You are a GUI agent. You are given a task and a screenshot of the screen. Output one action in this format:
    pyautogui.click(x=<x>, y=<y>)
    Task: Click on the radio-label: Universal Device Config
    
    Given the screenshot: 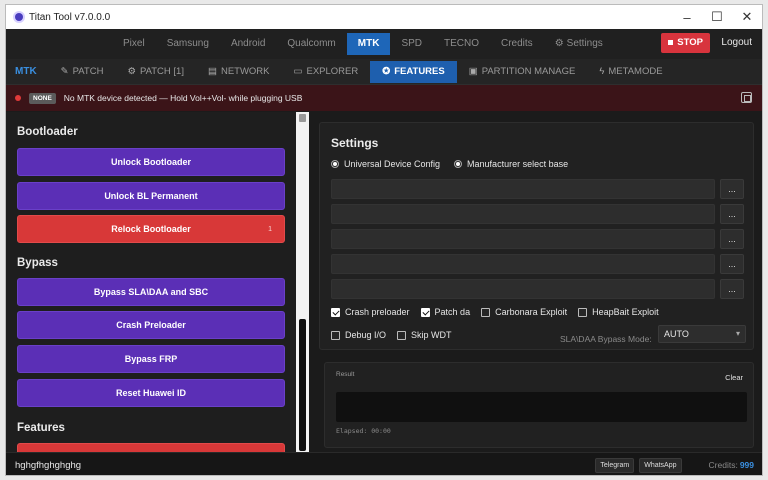 What is the action you would take?
    pyautogui.click(x=392, y=164)
    